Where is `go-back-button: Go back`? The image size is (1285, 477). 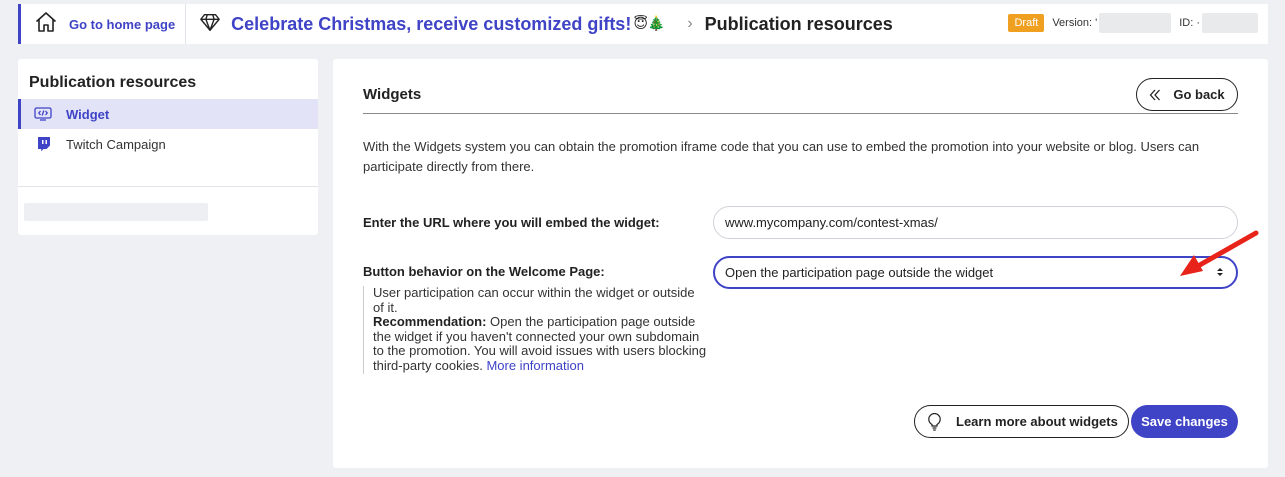 go-back-button: Go back is located at coordinates (1187, 94).